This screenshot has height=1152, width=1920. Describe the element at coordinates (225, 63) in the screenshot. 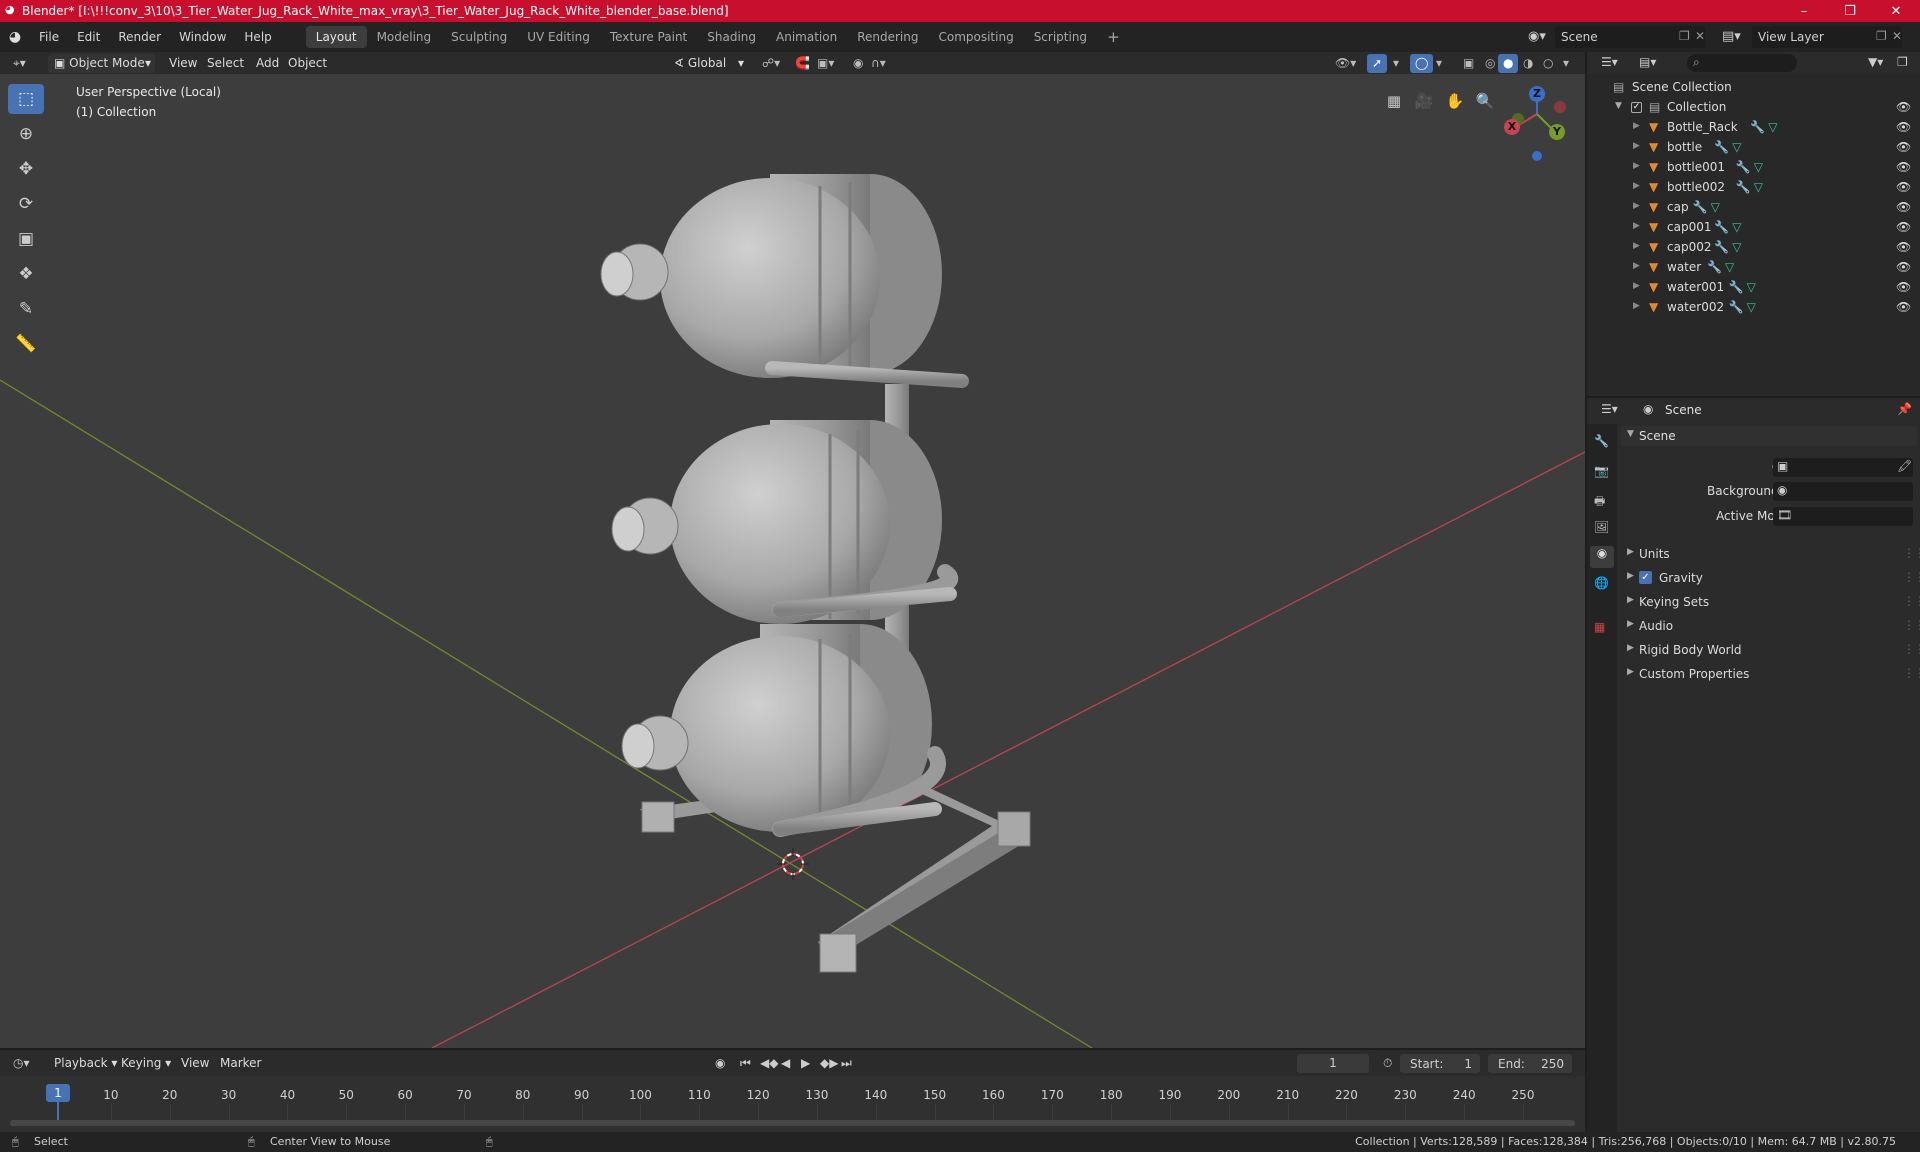

I see `menu-select: Select` at that location.